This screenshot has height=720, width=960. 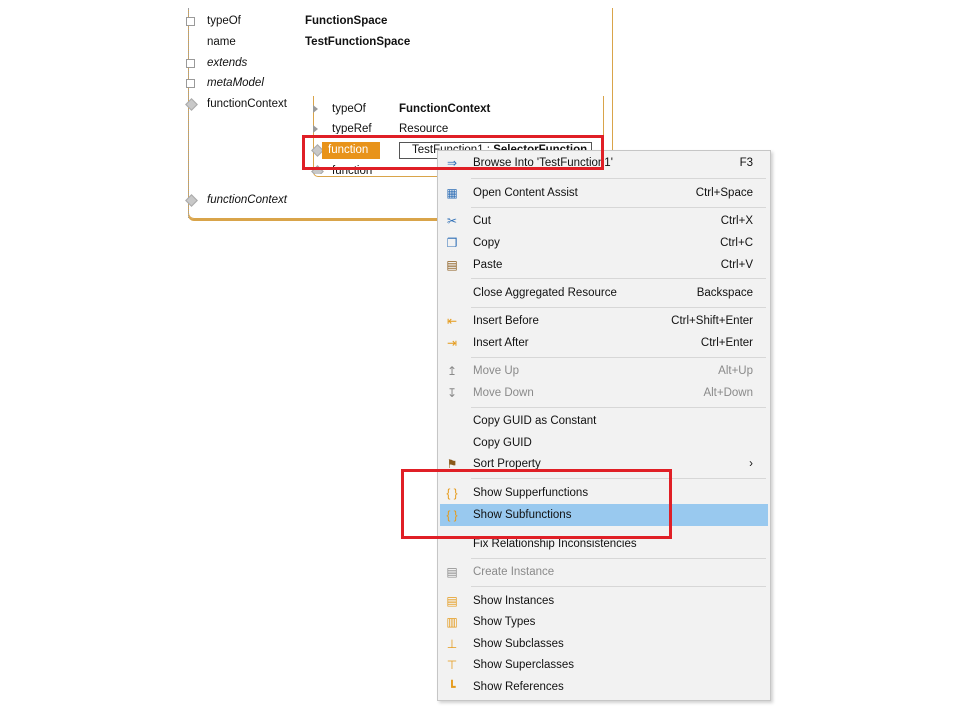 What do you see at coordinates (604, 393) in the screenshot?
I see `menu-item-move-down: ↧ Move Down Alt+Down` at bounding box center [604, 393].